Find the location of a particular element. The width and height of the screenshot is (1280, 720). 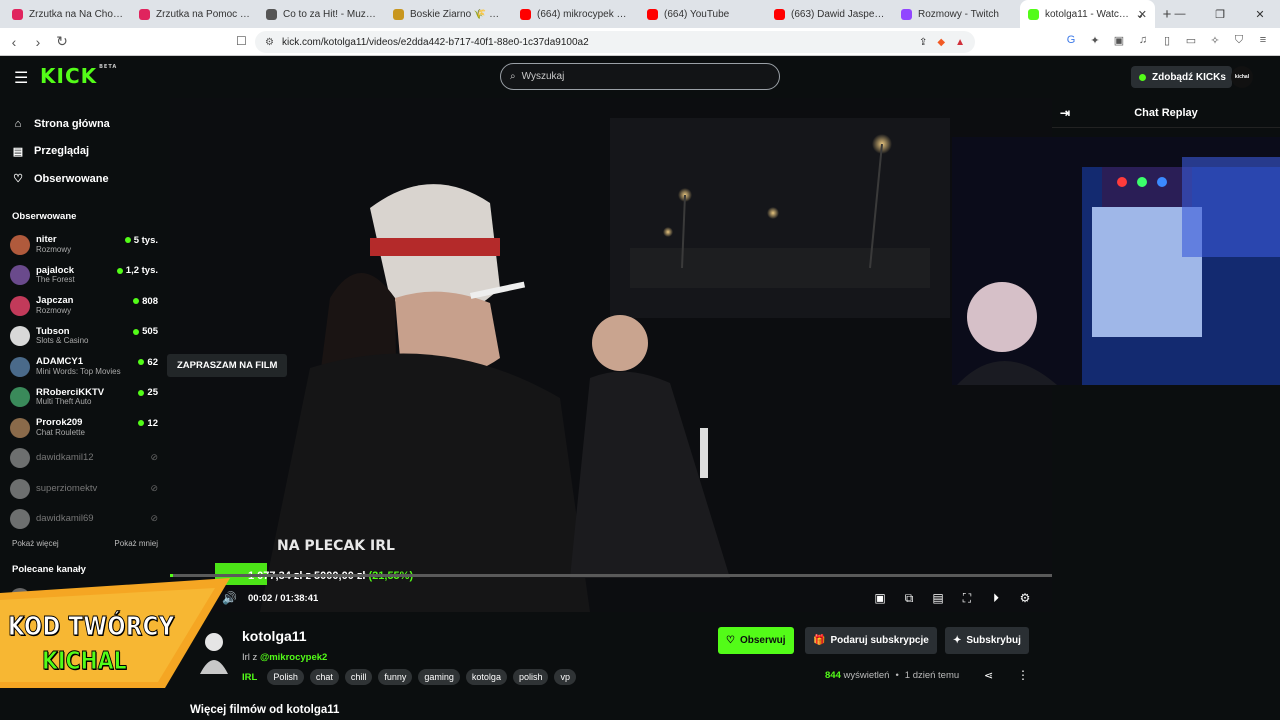

browser-tab: Zrzutka na Na Chore Osoby is located at coordinates (67, 14).